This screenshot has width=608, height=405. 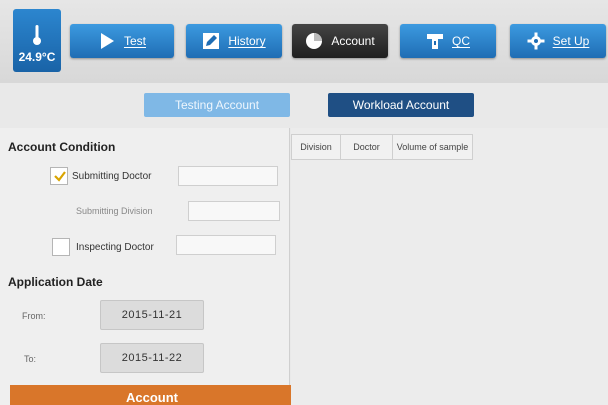 I want to click on column-volume-of-sample: Volume of sample, so click(x=433, y=147).